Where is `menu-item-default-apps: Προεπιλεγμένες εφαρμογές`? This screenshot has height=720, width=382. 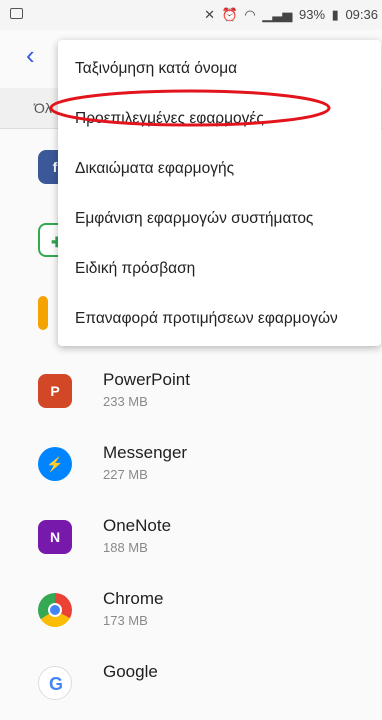 menu-item-default-apps: Προεπιλεγμένες εφαρμογές is located at coordinates (219, 119).